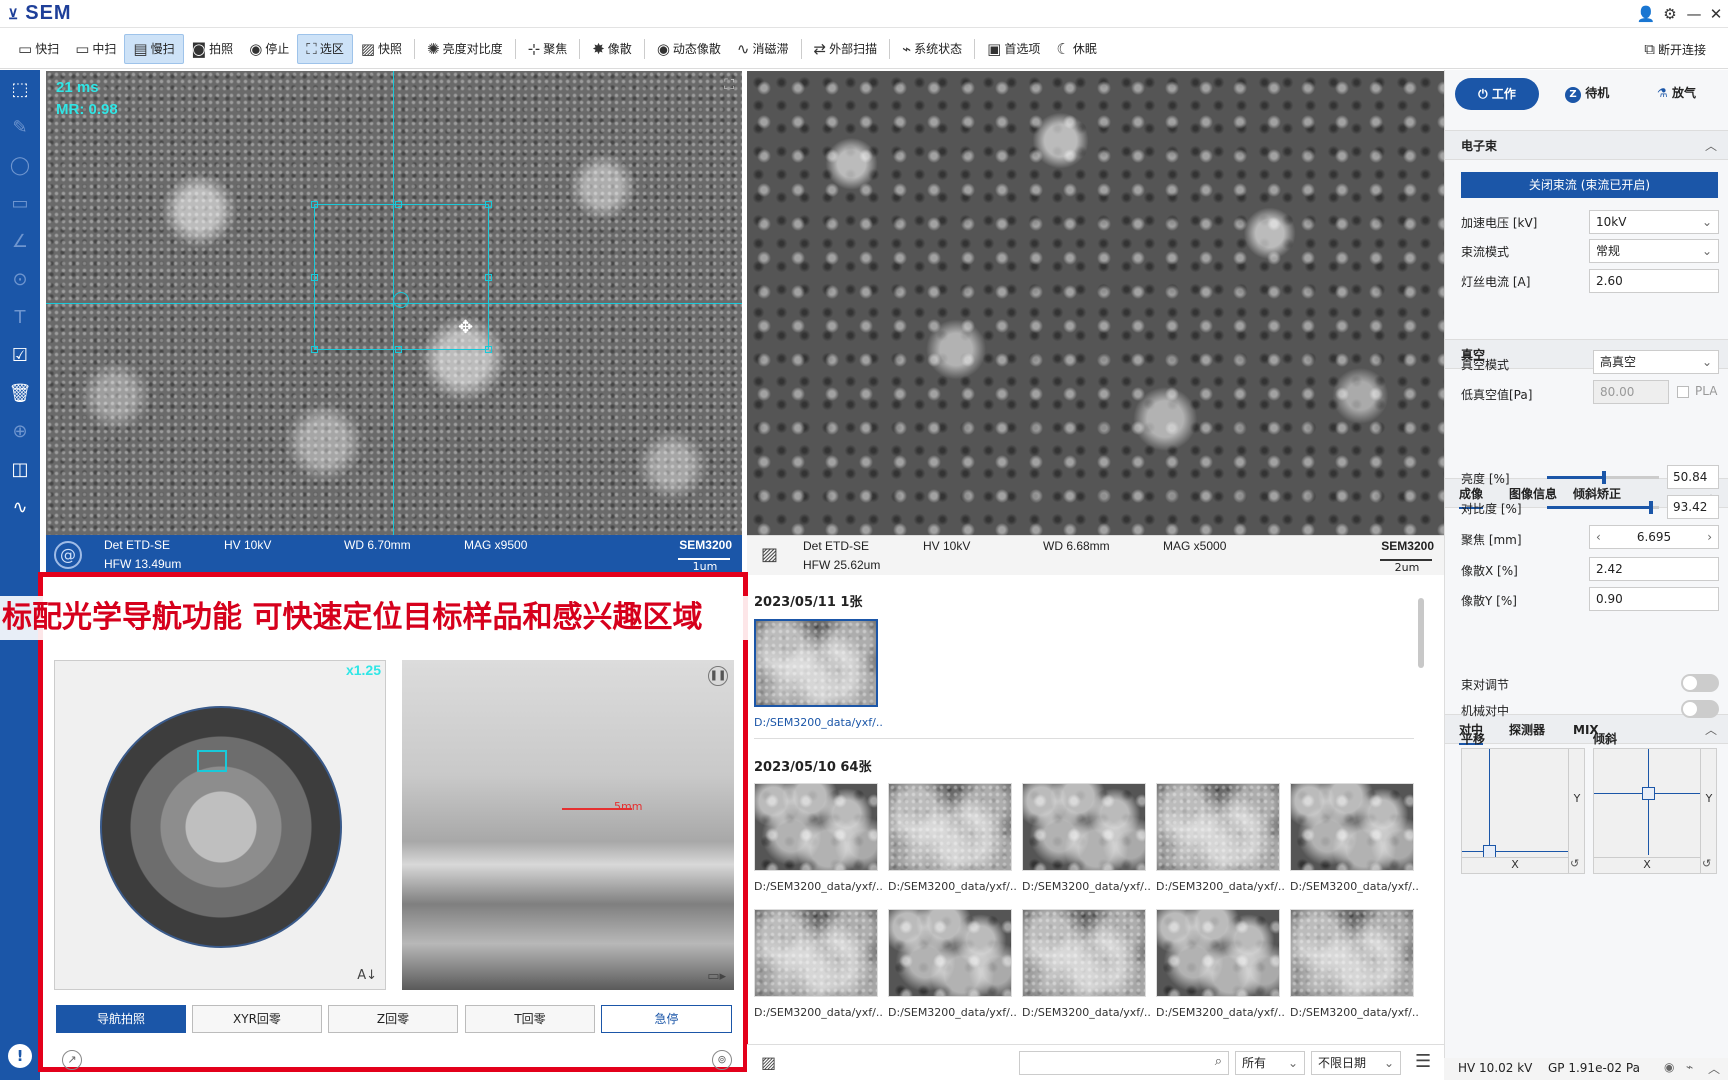 This screenshot has width=1728, height=1080. Describe the element at coordinates (1597, 494) in the screenshot. I see `tab-tilt-correction: 倾斜矫正` at that location.